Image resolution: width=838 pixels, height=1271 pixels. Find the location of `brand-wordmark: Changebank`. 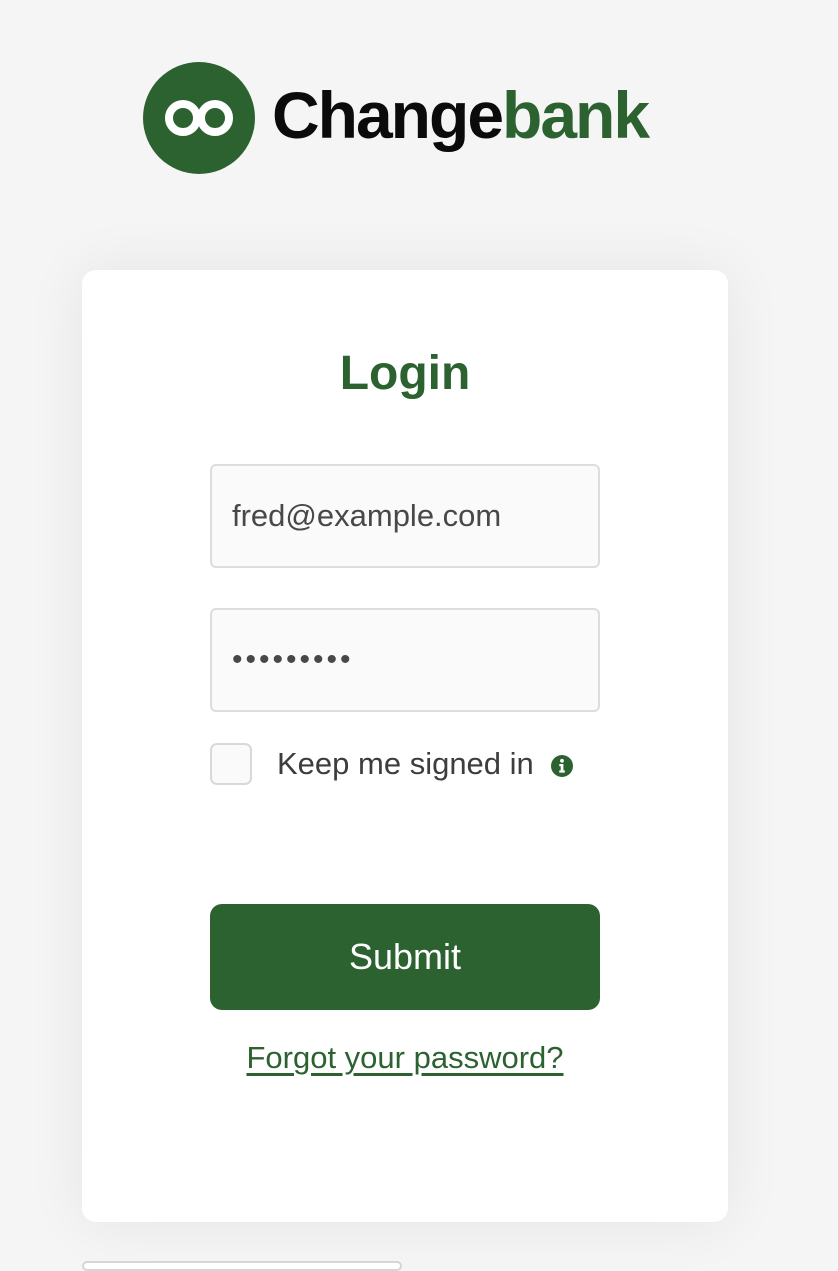

brand-wordmark: Changebank is located at coordinates (461, 115).